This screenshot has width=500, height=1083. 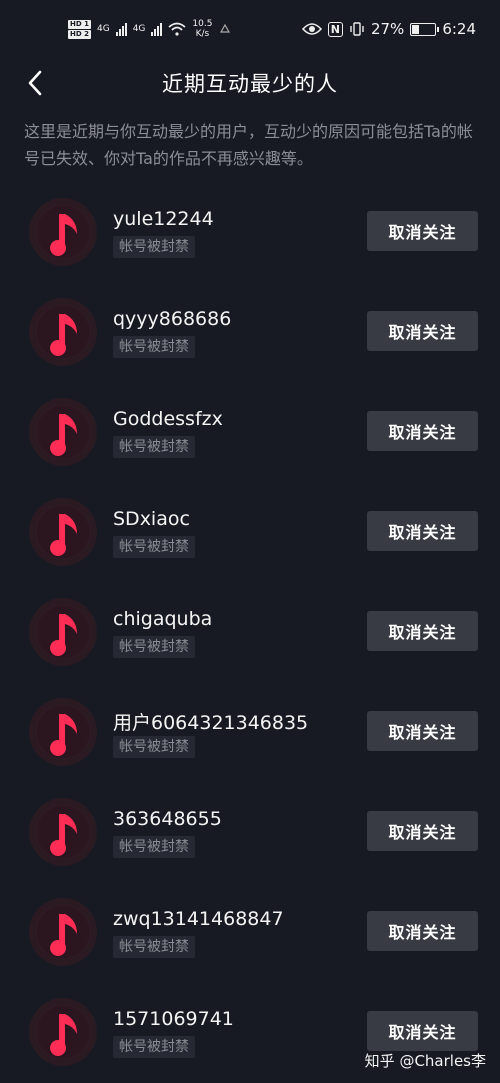 I want to click on hd-indicator: HD 1 HD 2, so click(x=79, y=29).